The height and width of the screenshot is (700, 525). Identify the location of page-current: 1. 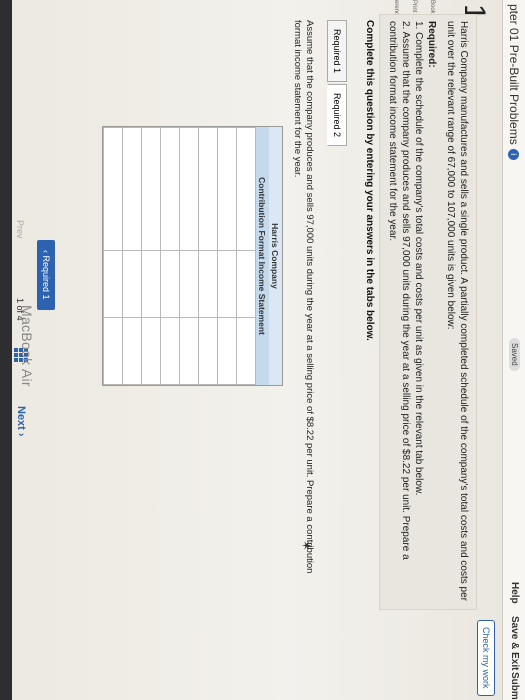
(20, 301).